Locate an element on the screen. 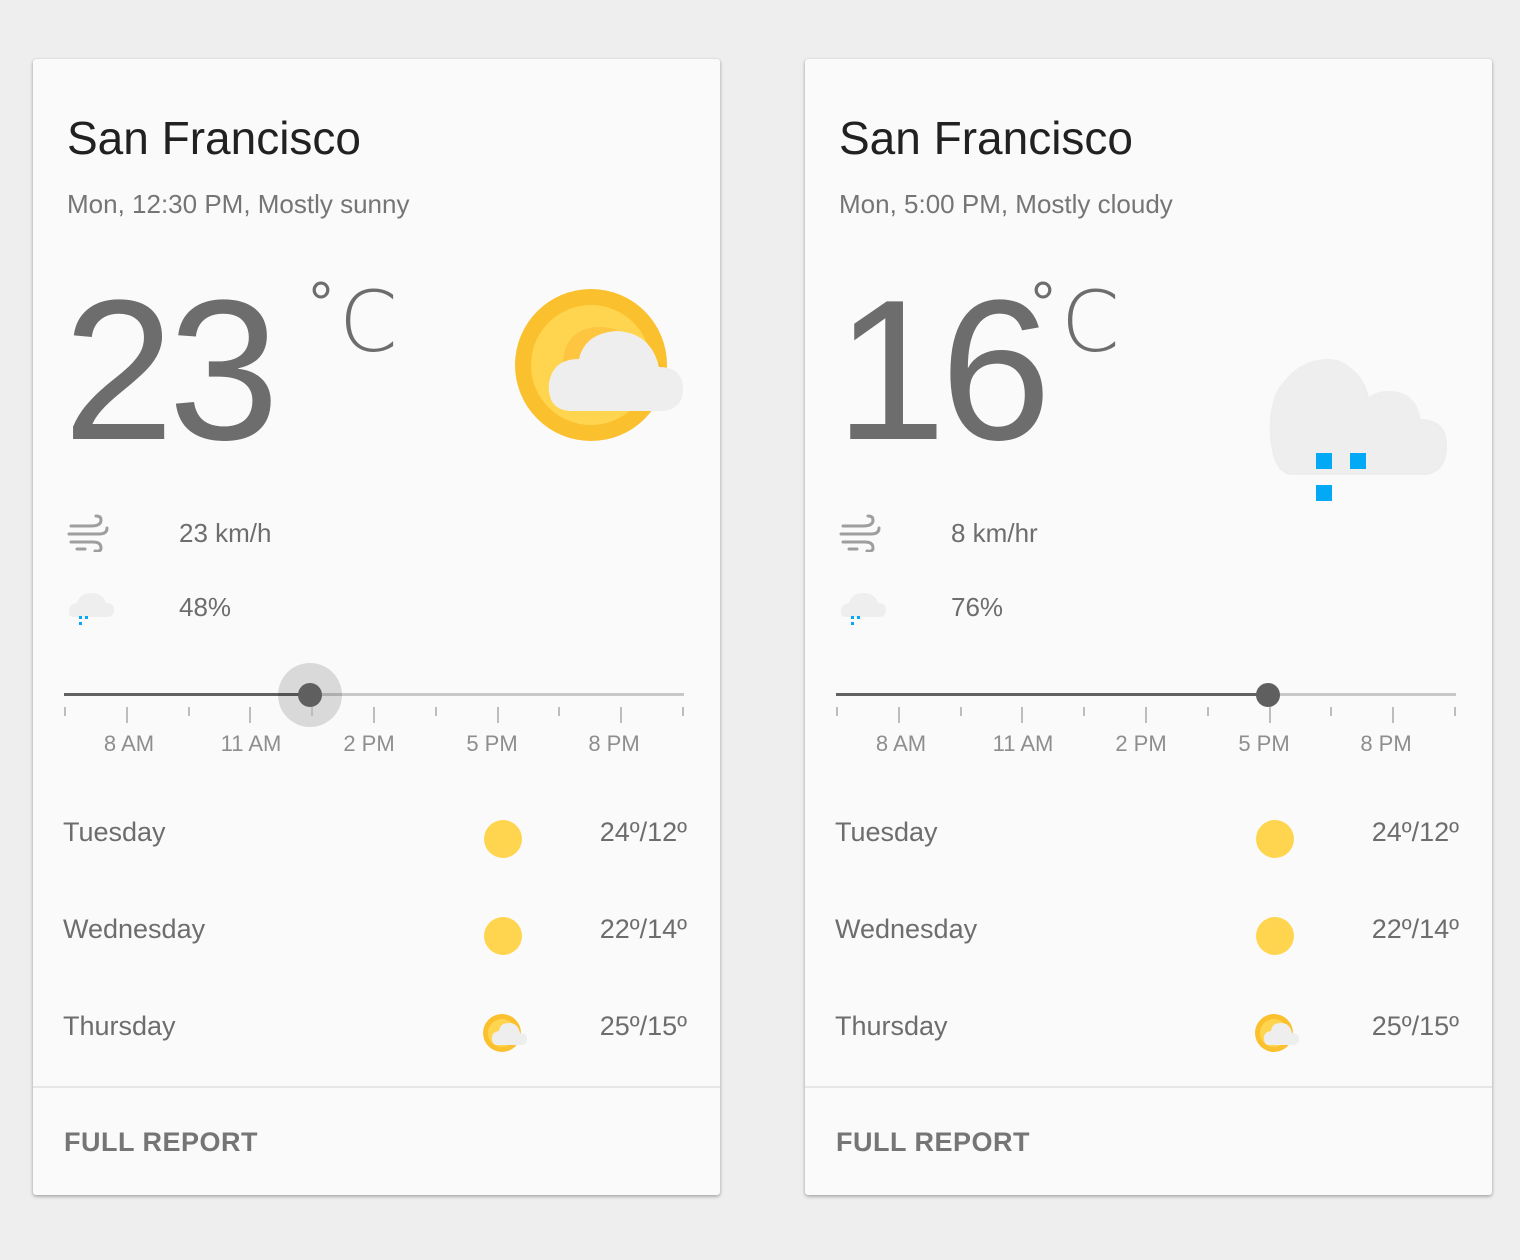  current-temperature: 16 ° C is located at coordinates (977, 370).